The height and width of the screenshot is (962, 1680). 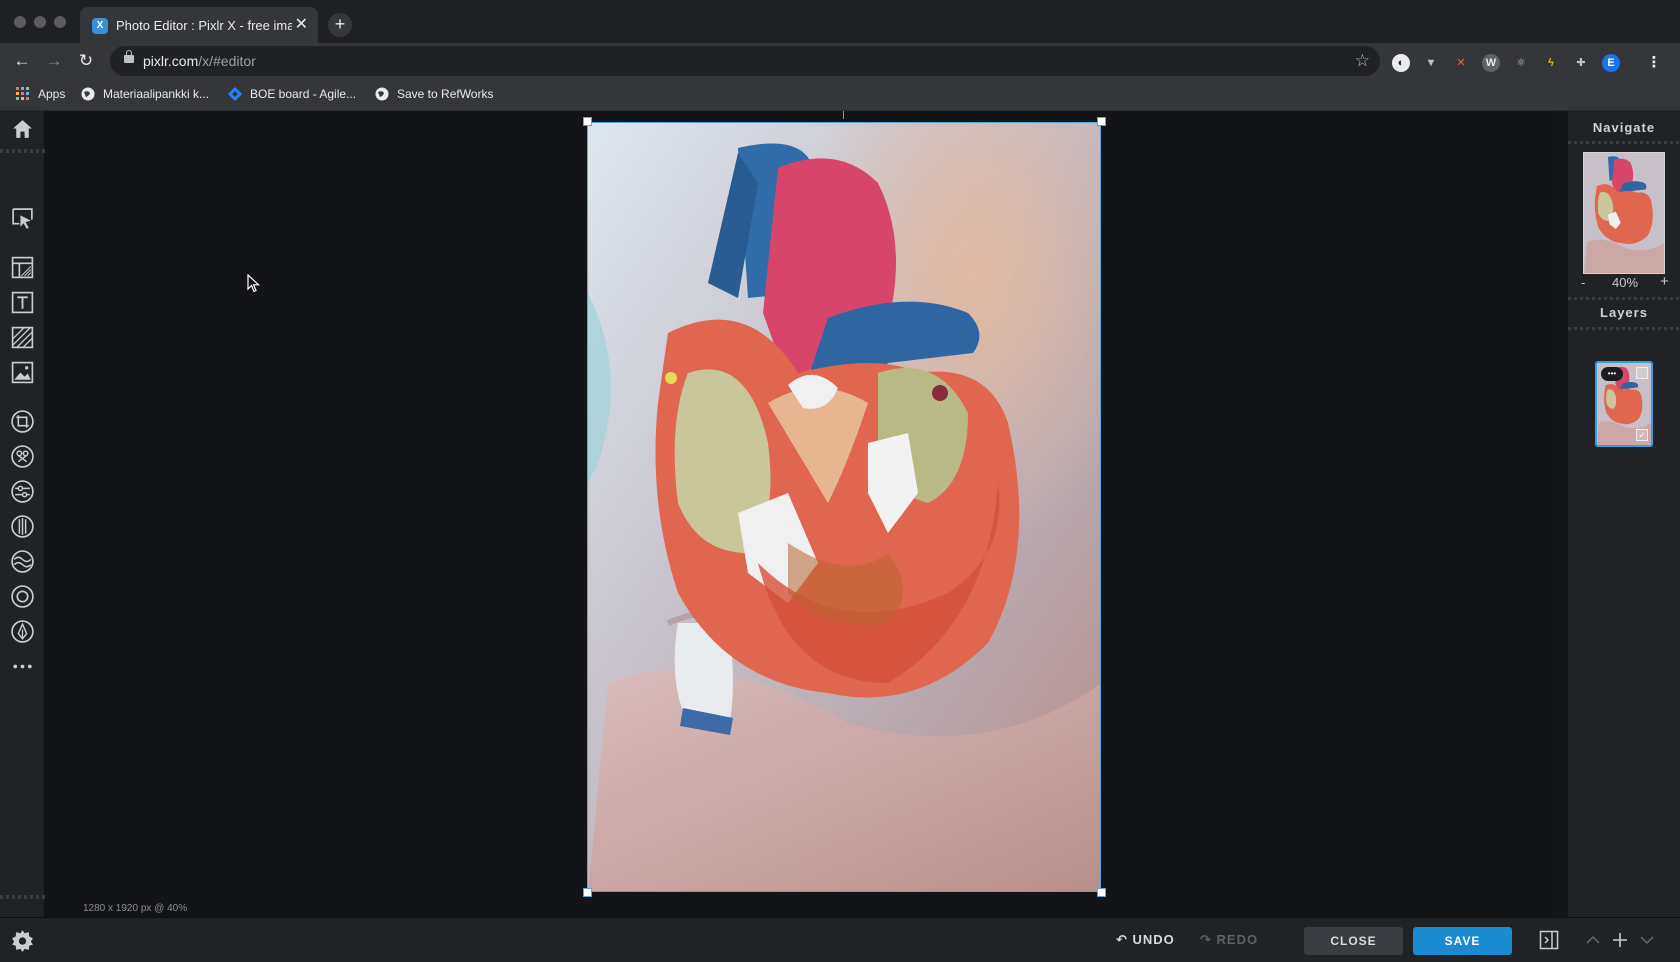 I want to click on image-size-status: 1280 x 1920 px @ 40%, so click(x=135, y=908).